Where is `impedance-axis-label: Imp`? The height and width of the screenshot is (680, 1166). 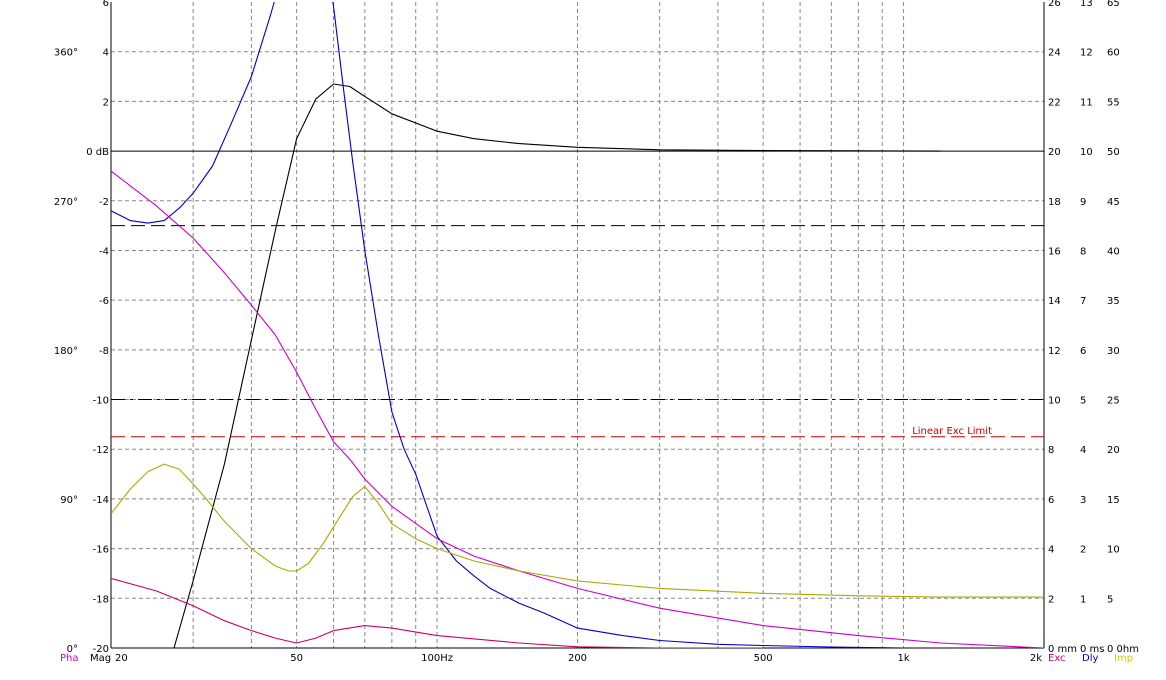 impedance-axis-label: Imp is located at coordinates (1123, 658).